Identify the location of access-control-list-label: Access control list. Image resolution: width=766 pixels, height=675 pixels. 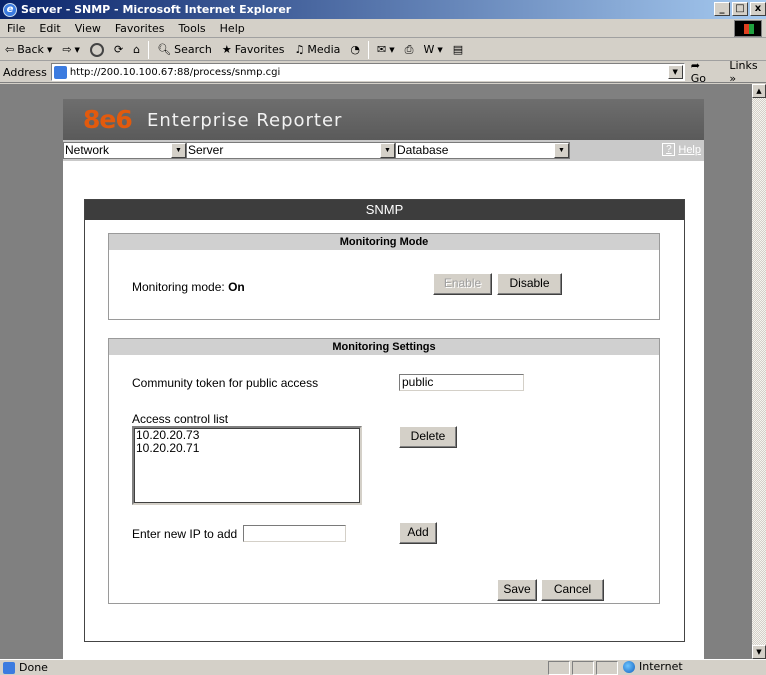
(180, 419).